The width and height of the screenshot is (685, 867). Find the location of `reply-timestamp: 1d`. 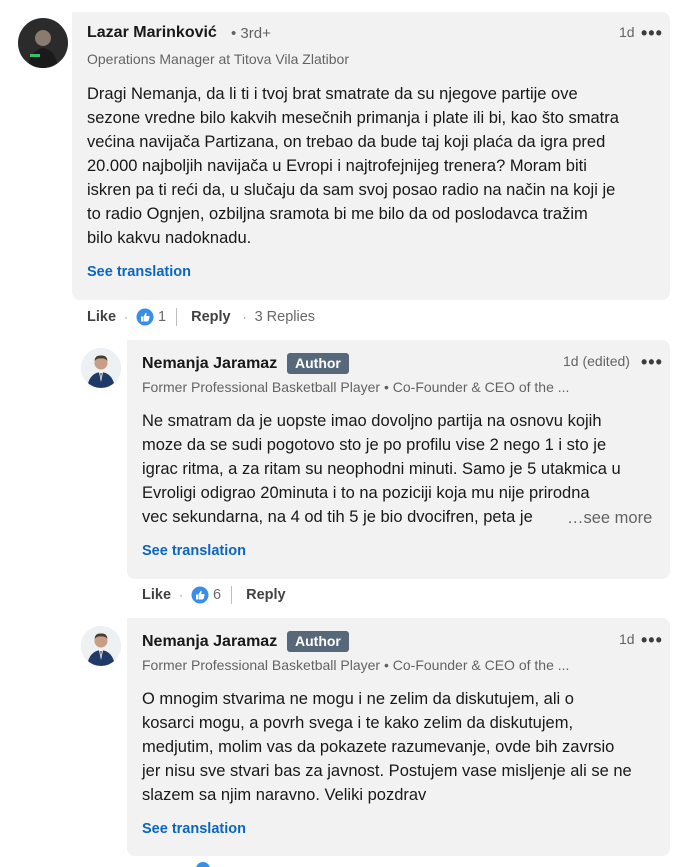

reply-timestamp: 1d is located at coordinates (627, 639).